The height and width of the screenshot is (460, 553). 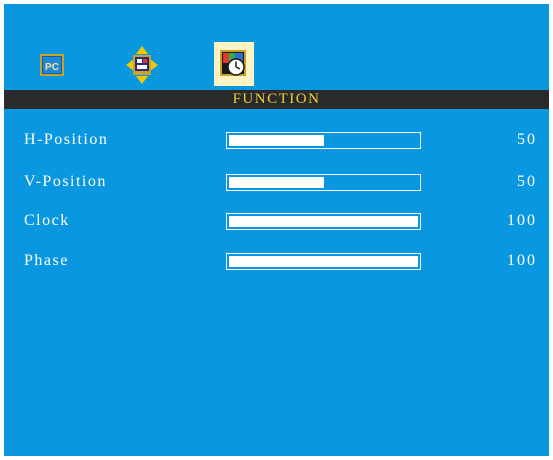 What do you see at coordinates (276, 66) in the screenshot?
I see `icon-tab-bar: PC` at bounding box center [276, 66].